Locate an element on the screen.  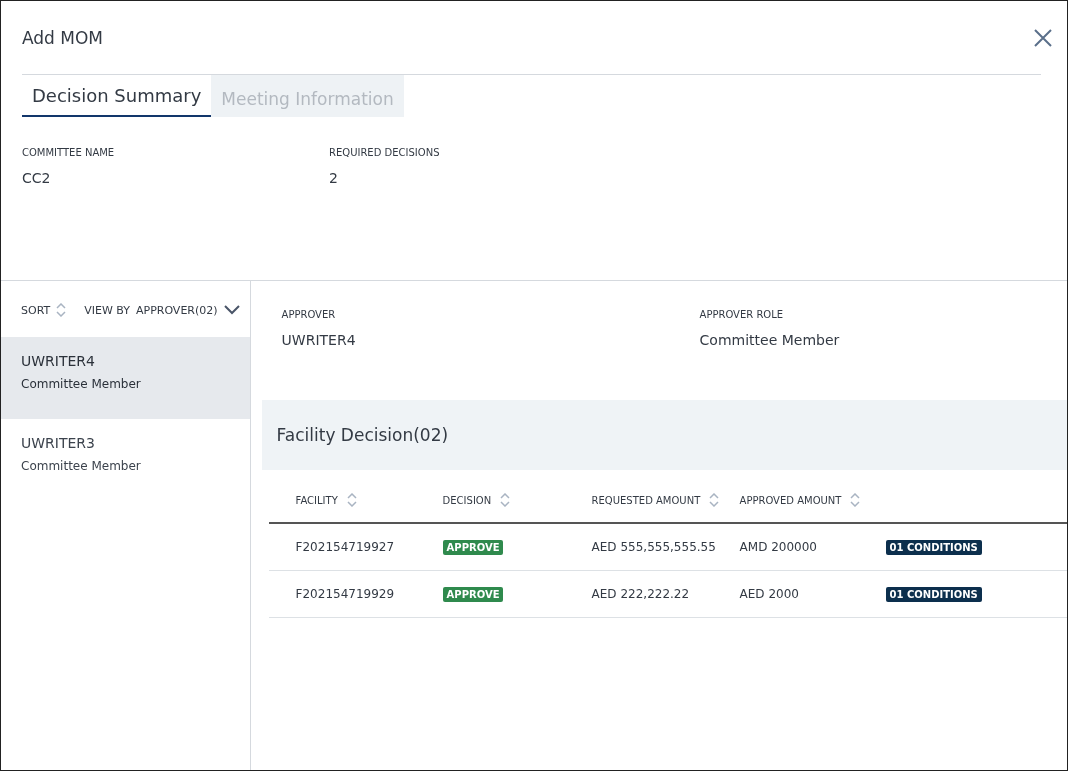
sort-button: SORT is located at coordinates (44, 310).